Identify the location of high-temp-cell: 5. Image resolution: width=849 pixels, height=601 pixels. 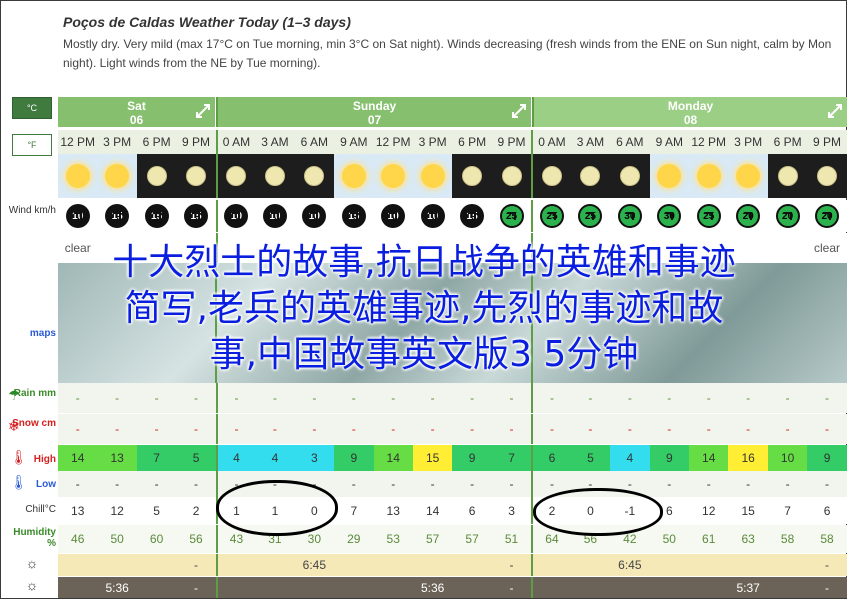
(196, 458).